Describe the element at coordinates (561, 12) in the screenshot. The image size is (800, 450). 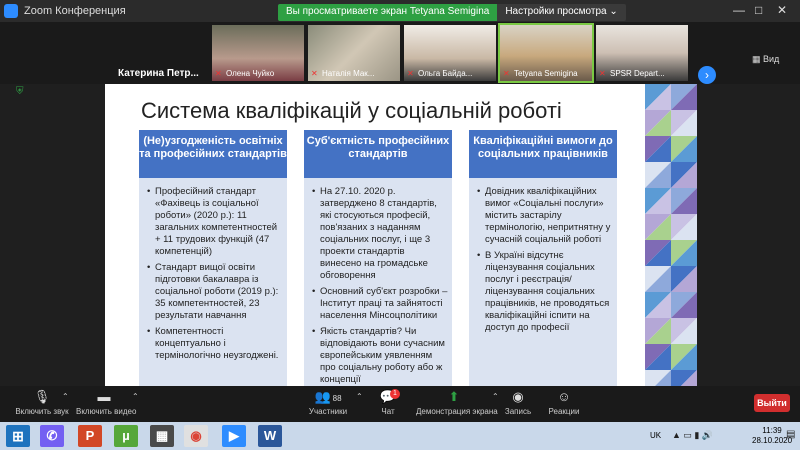
I see `view-options-dropdown: Настройки просмотра ⌄` at that location.